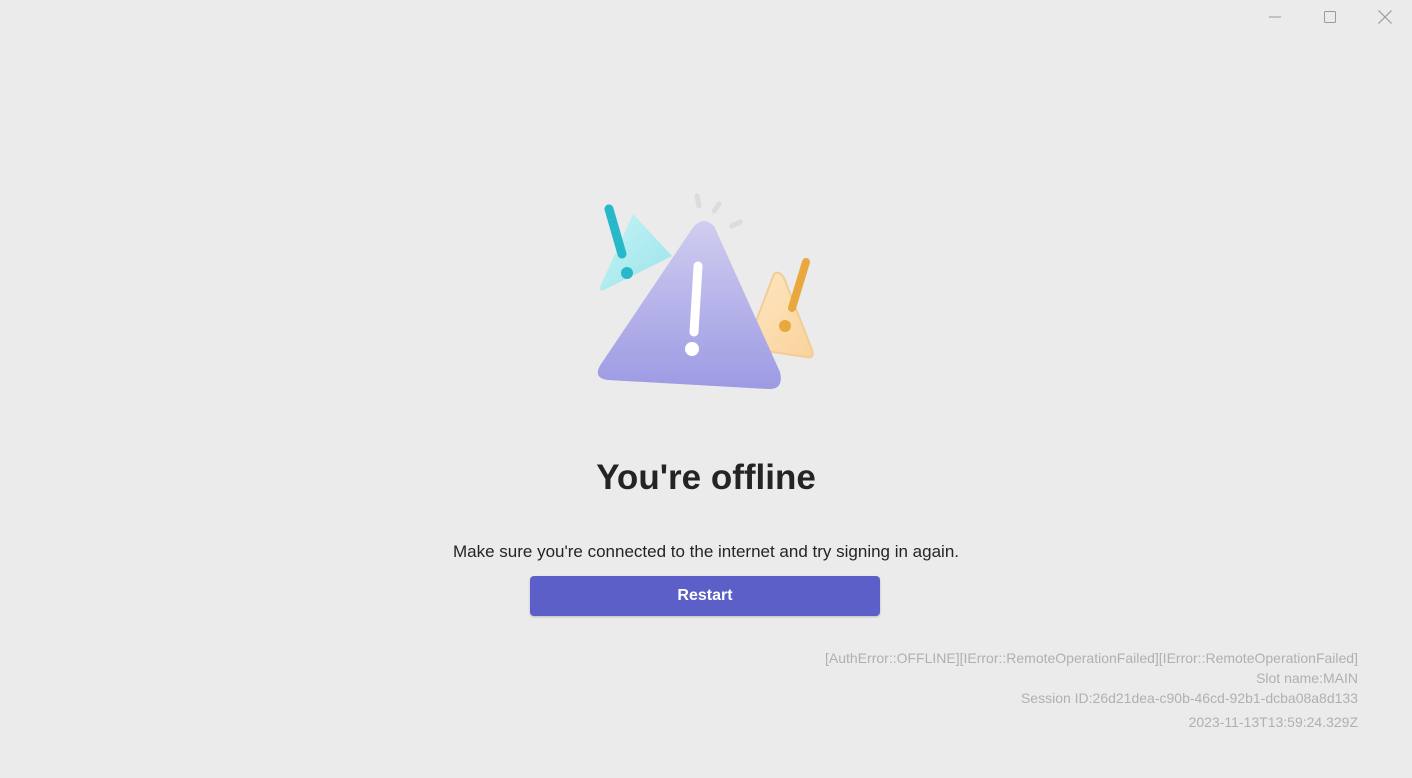 The image size is (1412, 778). Describe the element at coordinates (1307, 678) in the screenshot. I see `slot-name: Slot name:MAIN` at that location.